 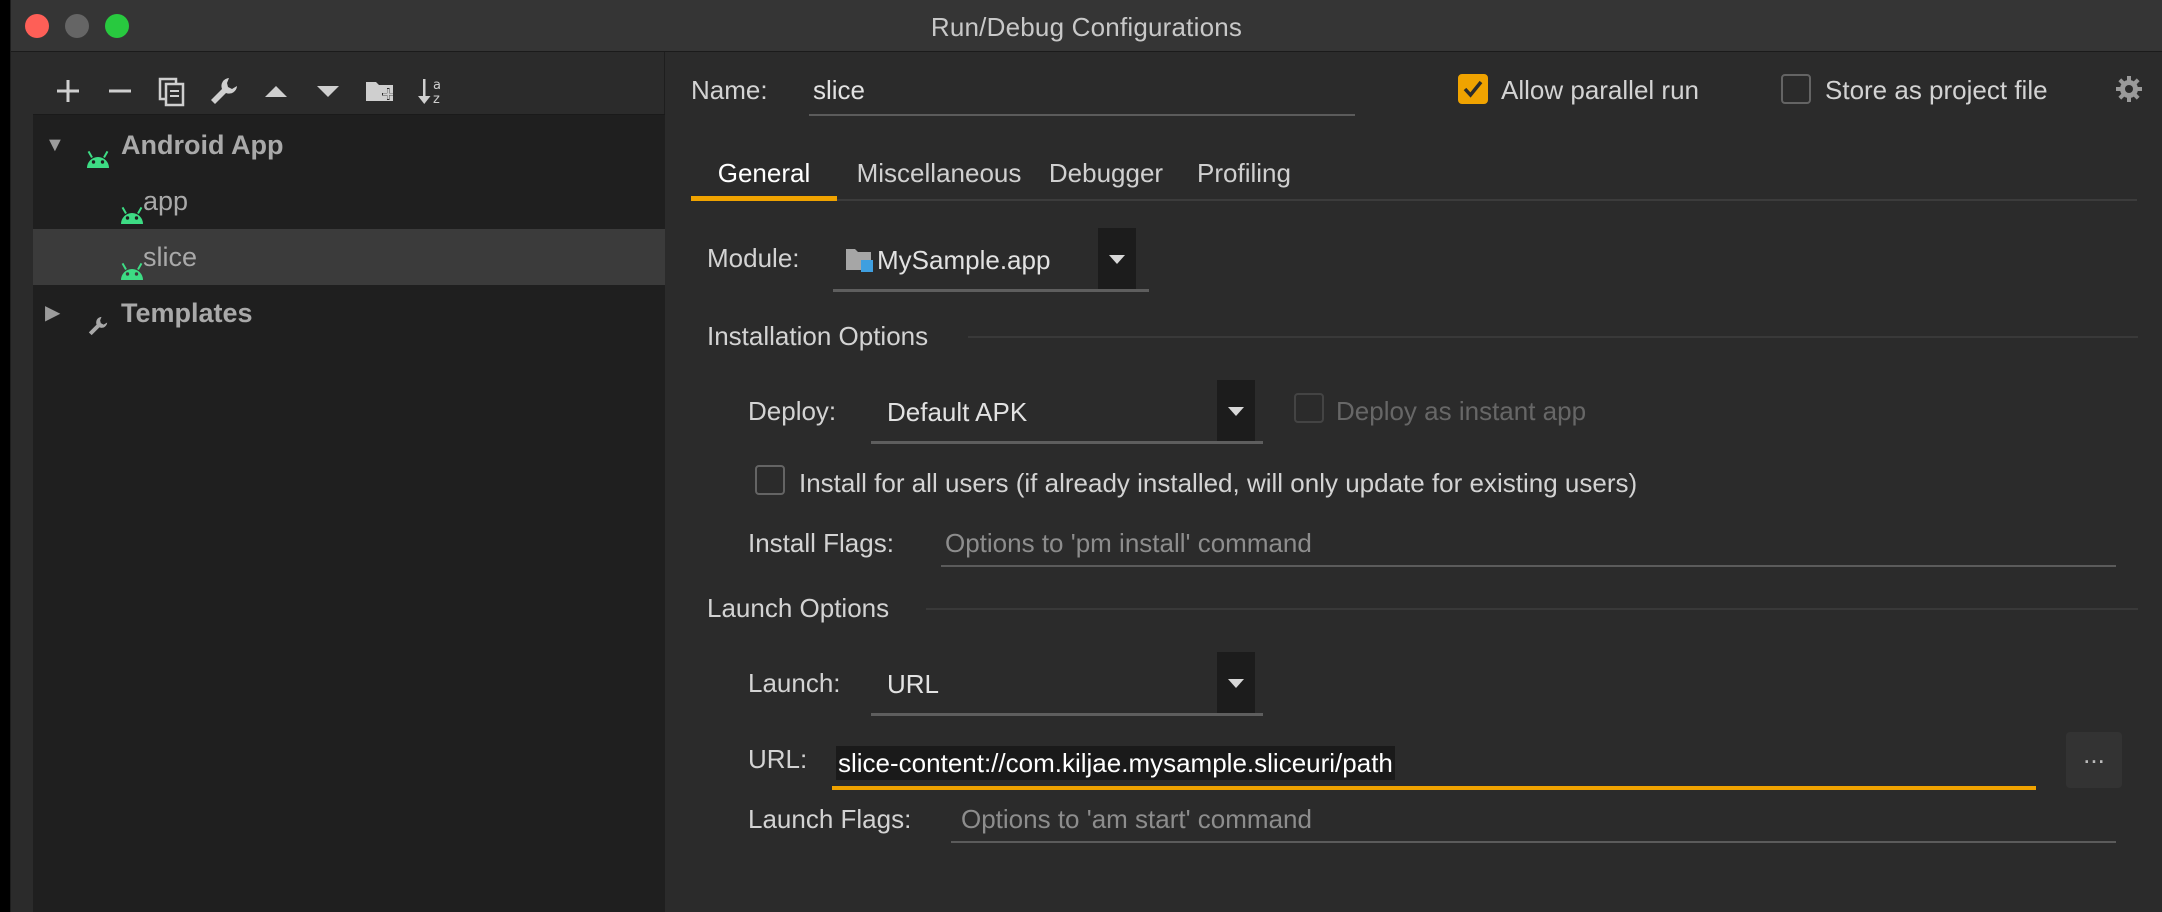 I want to click on launch-flags-label: Launch Flags:, so click(x=830, y=819).